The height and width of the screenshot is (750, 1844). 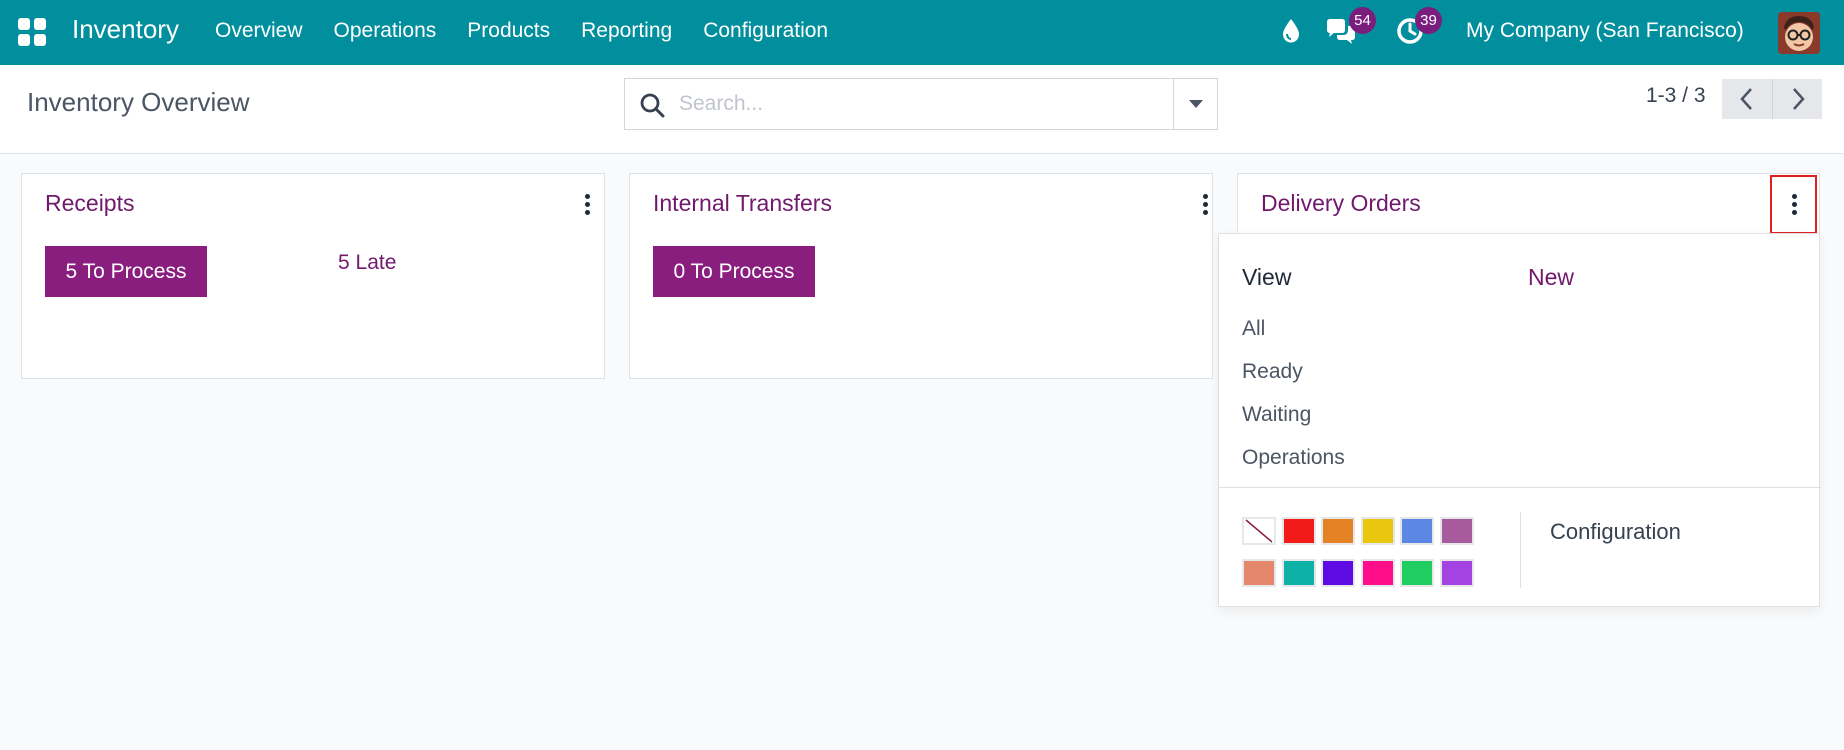 What do you see at coordinates (1676, 96) in the screenshot?
I see `pager-value: 1-3 / 3` at bounding box center [1676, 96].